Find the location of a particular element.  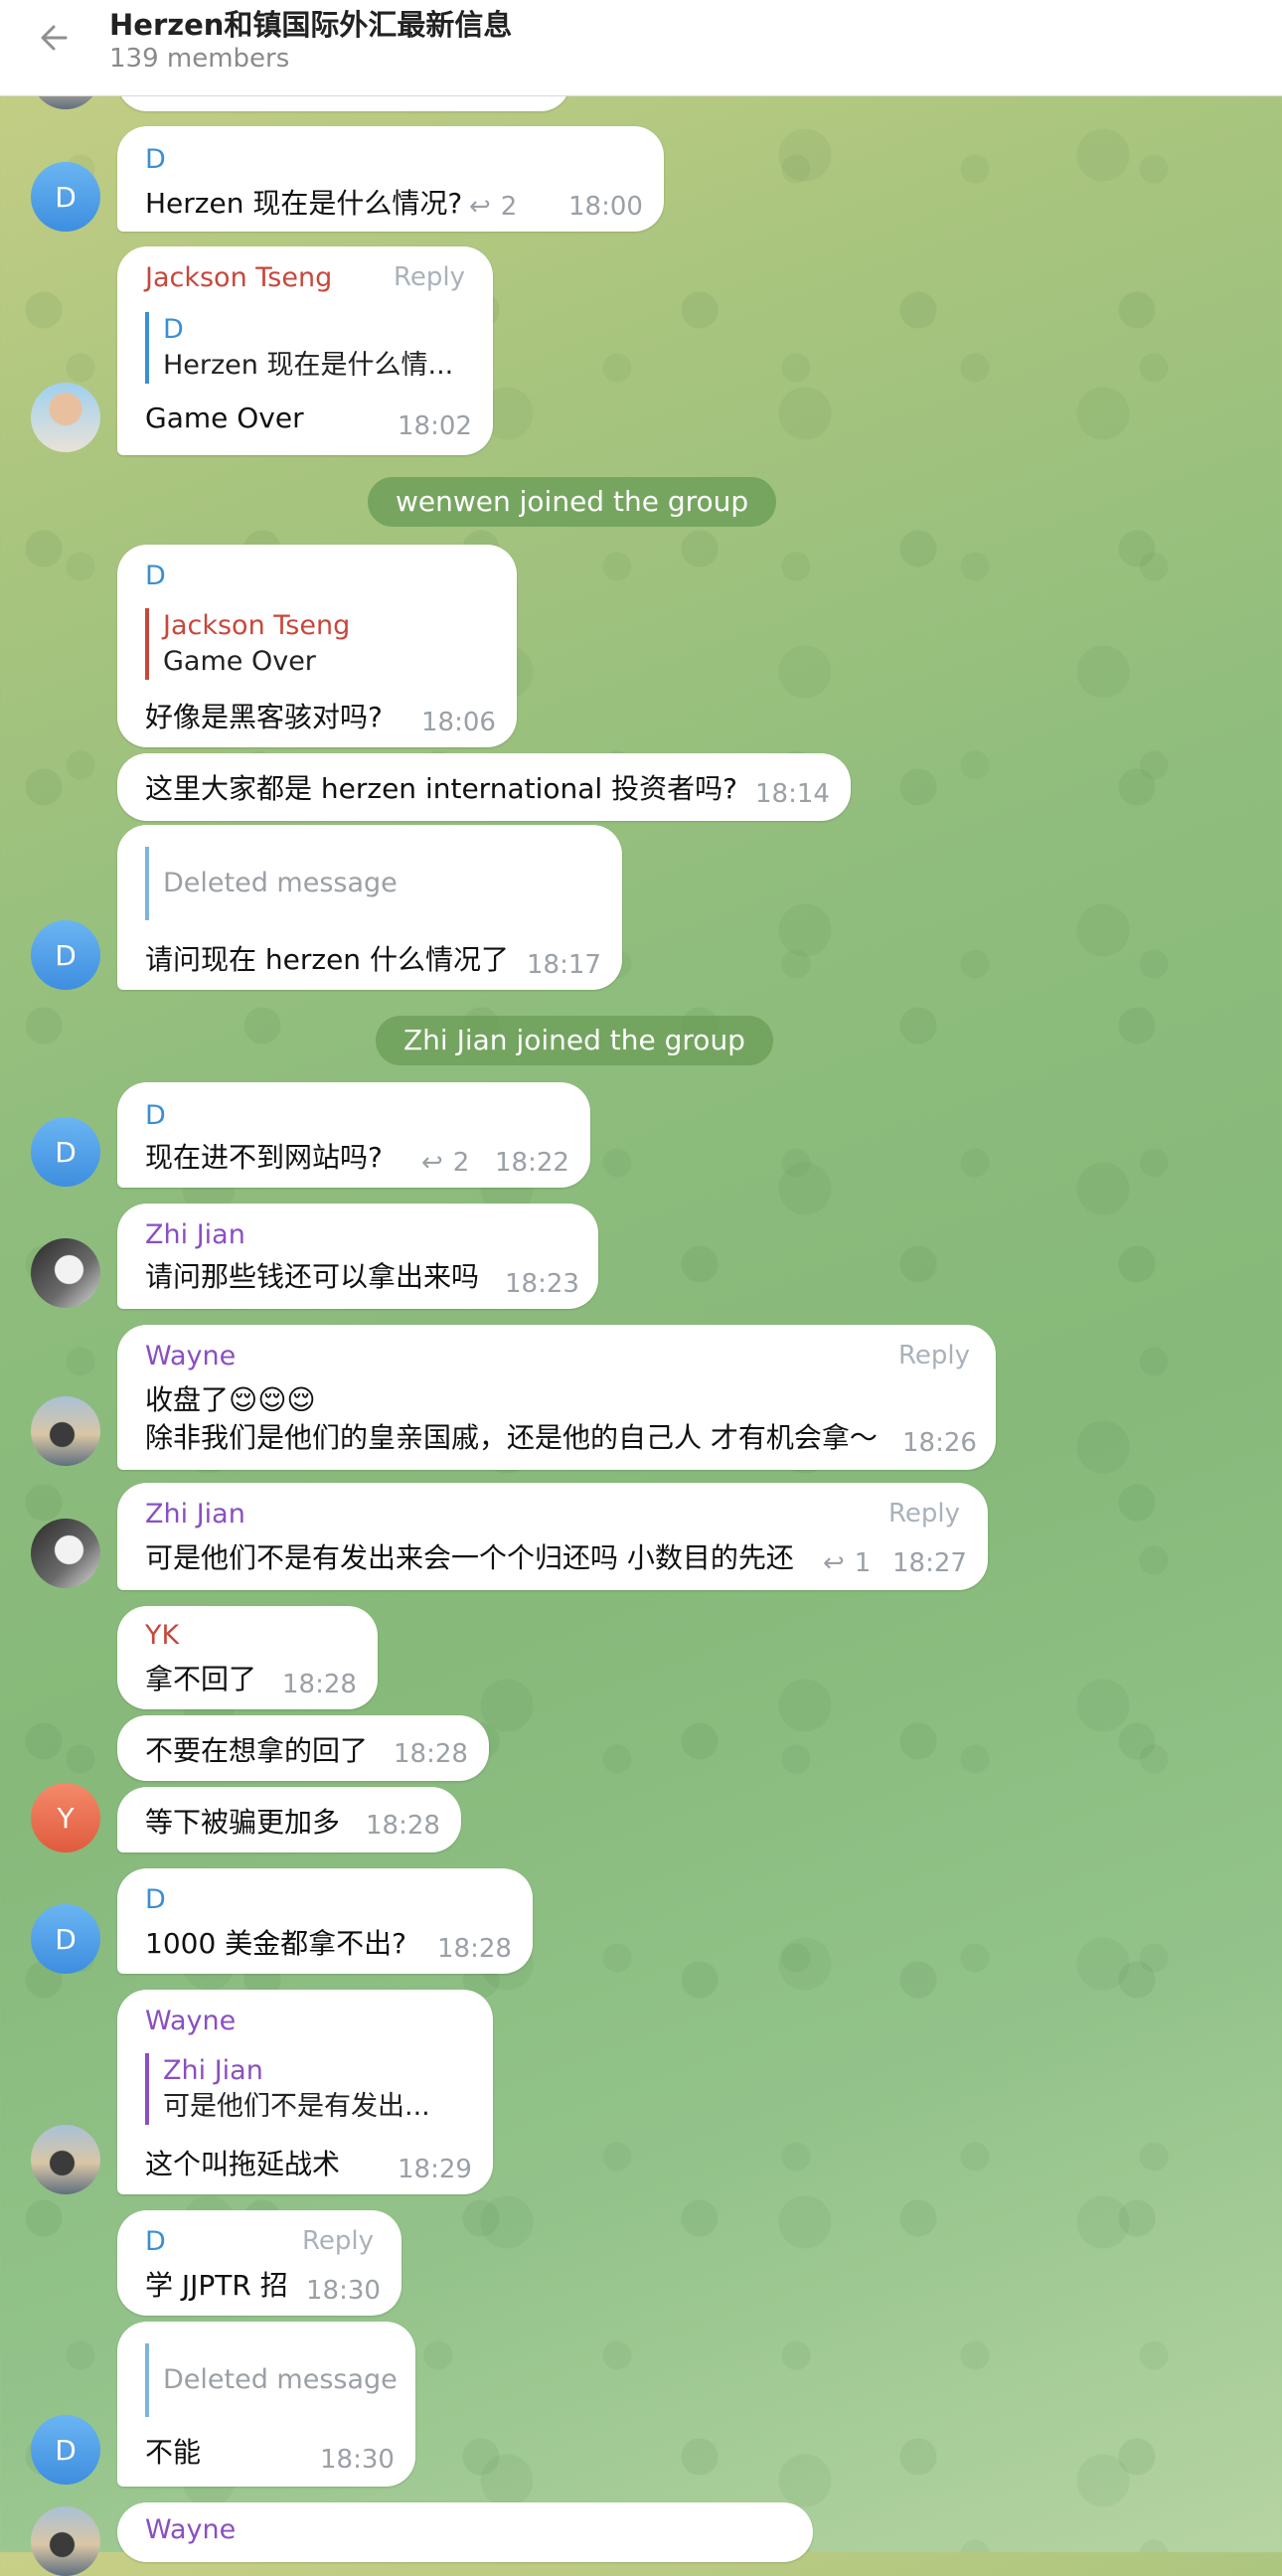

message-bubble: 等下被骗更加多 18:28 is located at coordinates (289, 1819).